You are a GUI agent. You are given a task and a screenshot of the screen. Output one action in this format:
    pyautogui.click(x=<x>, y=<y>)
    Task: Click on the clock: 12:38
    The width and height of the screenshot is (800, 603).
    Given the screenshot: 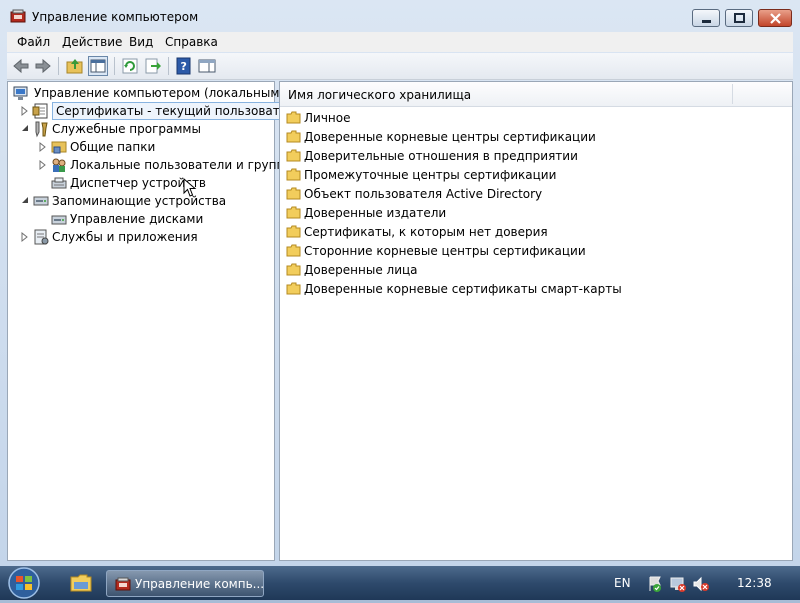 What is the action you would take?
    pyautogui.click(x=754, y=583)
    